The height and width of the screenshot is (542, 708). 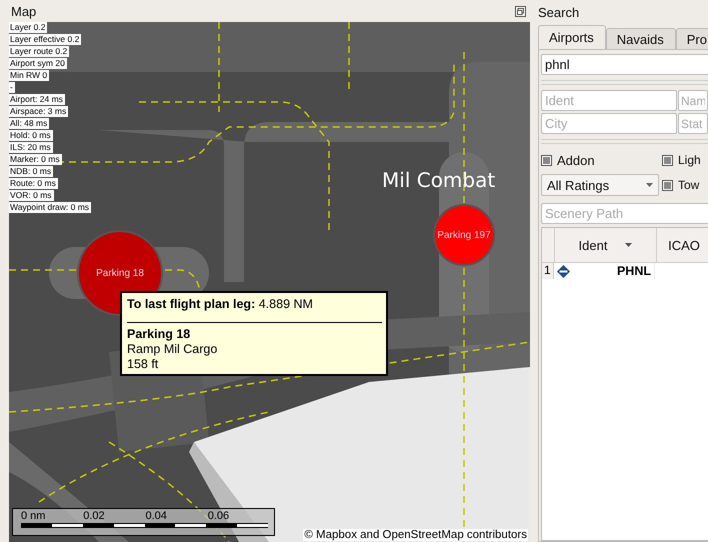 I want to click on tab: Pro, so click(x=692, y=38).